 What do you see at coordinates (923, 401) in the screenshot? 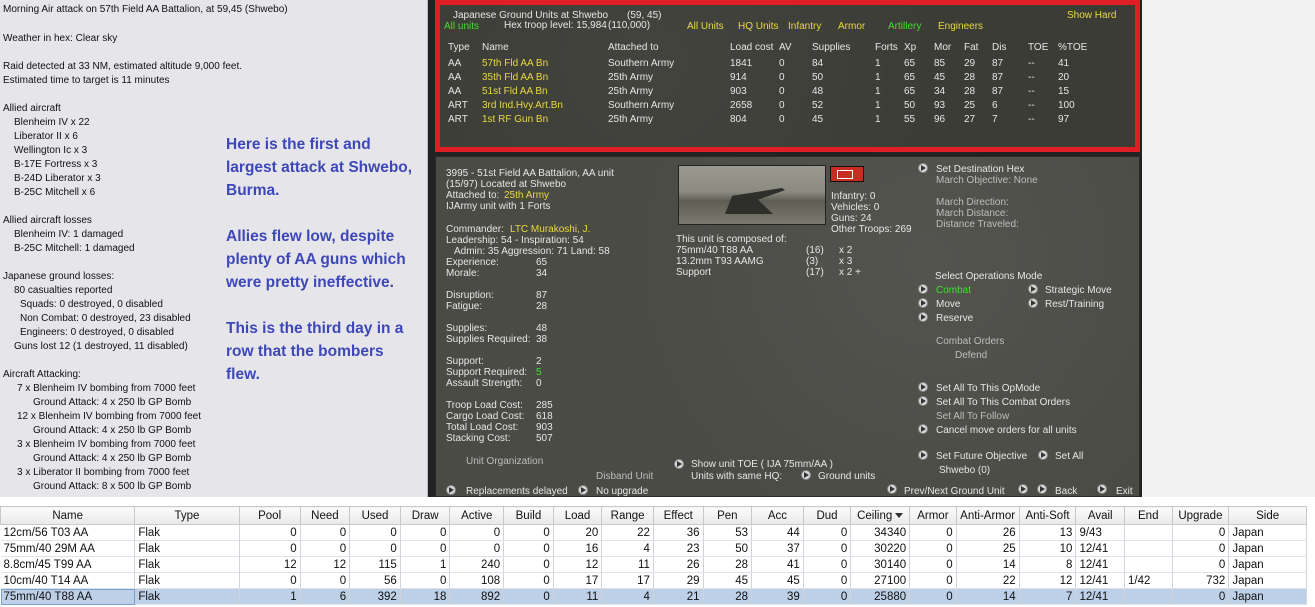
I see `set-all-combat-icon` at bounding box center [923, 401].